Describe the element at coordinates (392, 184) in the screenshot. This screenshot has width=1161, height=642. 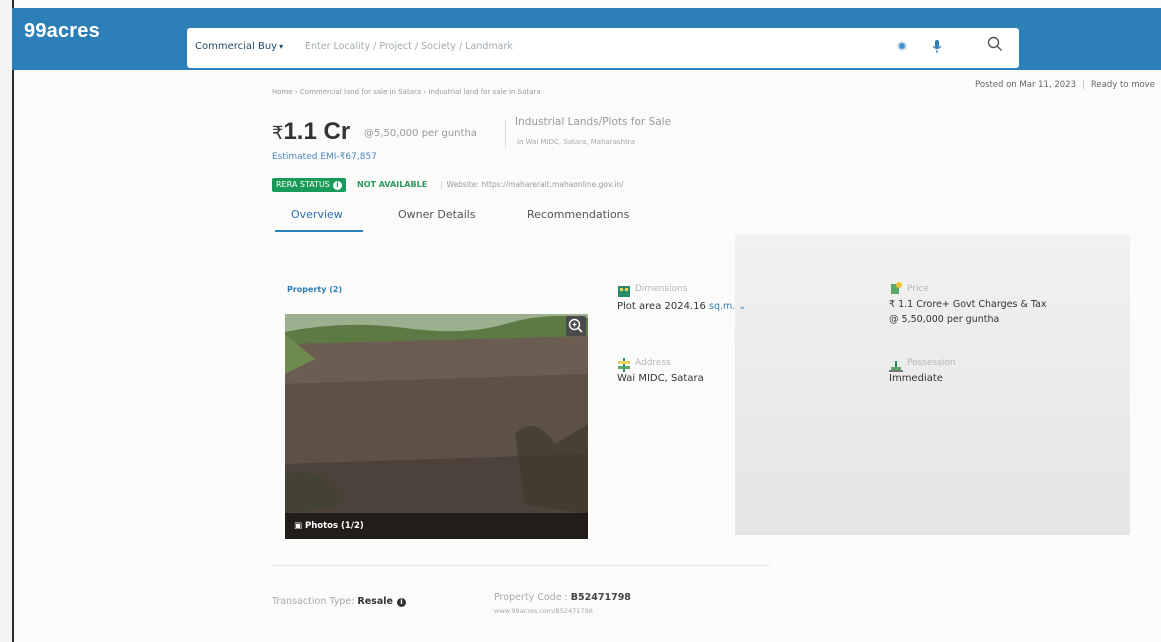
I see `rera-status-value: NOT AVAILABLE` at that location.